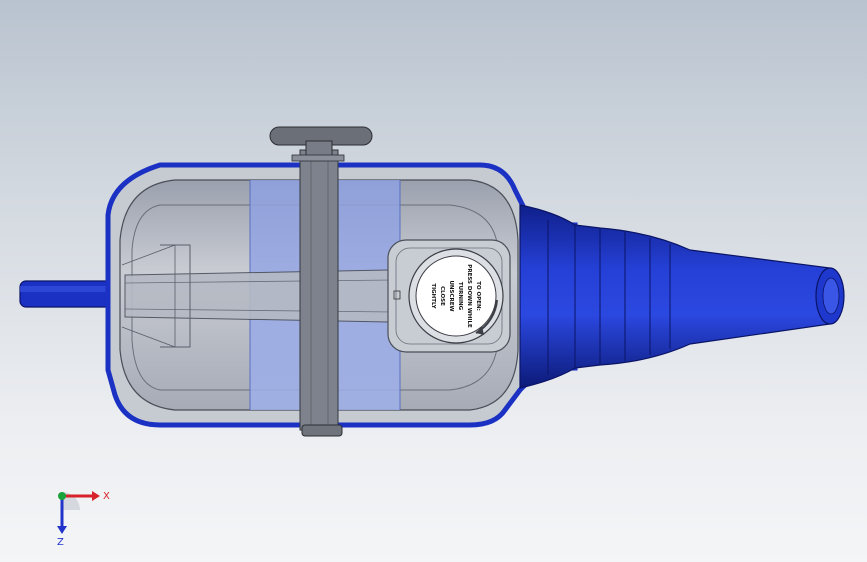 The height and width of the screenshot is (562, 867). Describe the element at coordinates (62, 530) in the screenshot. I see `z-axis-arrowhead` at that location.